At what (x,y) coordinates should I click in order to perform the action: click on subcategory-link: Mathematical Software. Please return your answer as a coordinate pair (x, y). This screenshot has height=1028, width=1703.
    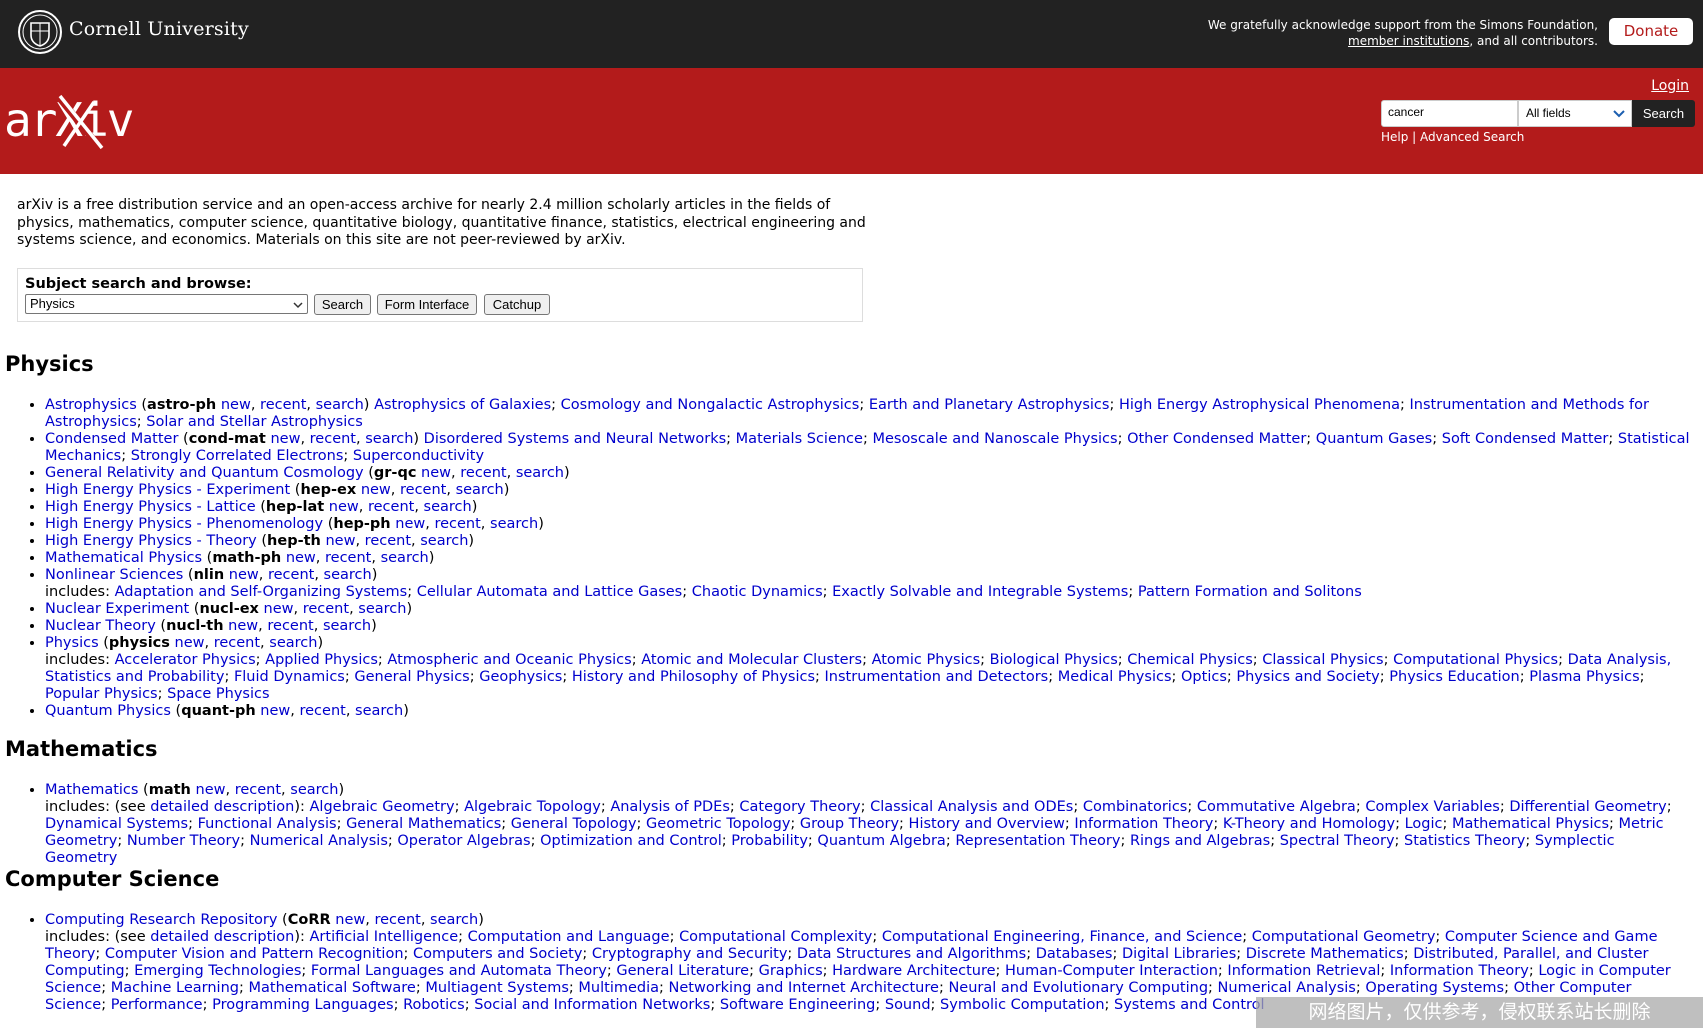
    Looking at the image, I should click on (331, 988).